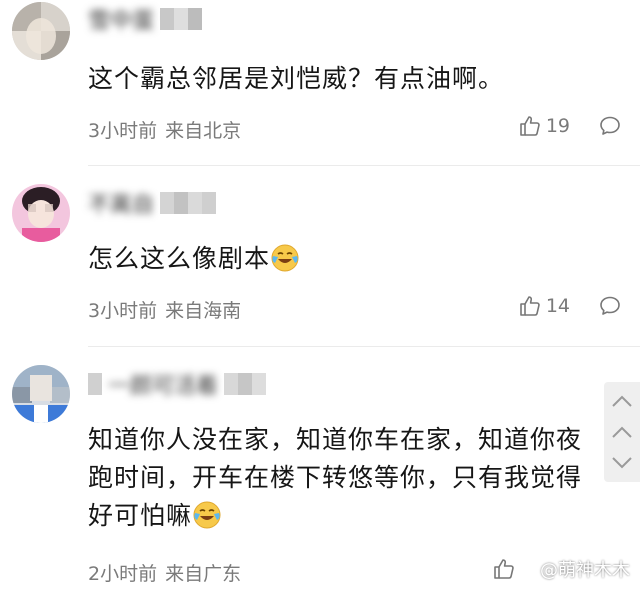 The width and height of the screenshot is (640, 600). I want to click on comment-location: 来自北京, so click(203, 131).